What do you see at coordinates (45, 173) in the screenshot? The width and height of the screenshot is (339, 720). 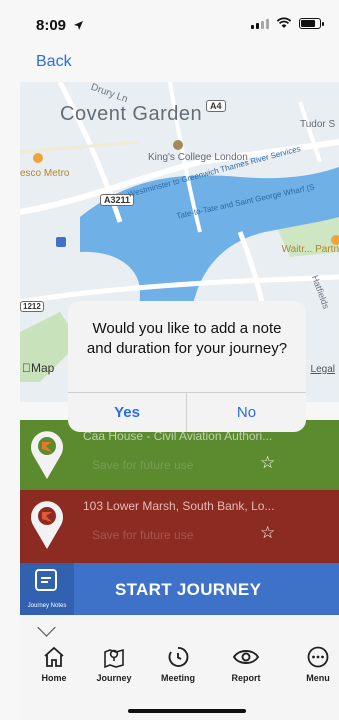 I see `map-label-esco-metro: esco Metro` at bounding box center [45, 173].